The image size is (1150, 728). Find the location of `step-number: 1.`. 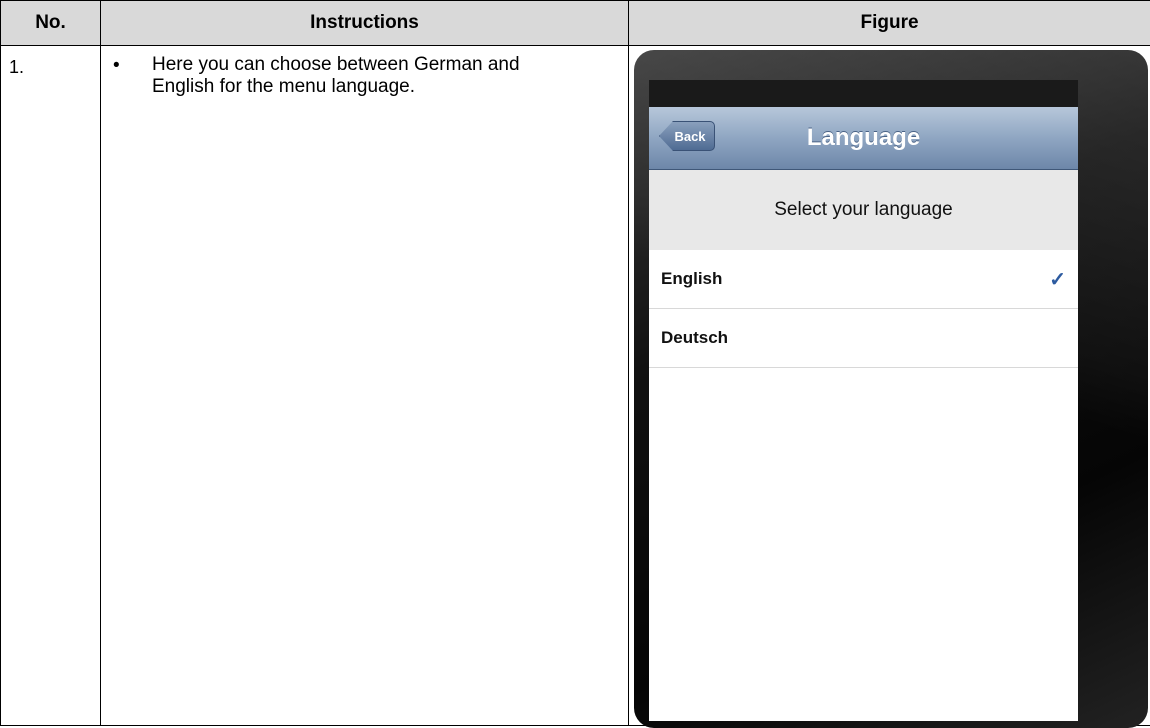

step-number: 1. is located at coordinates (50, 62).